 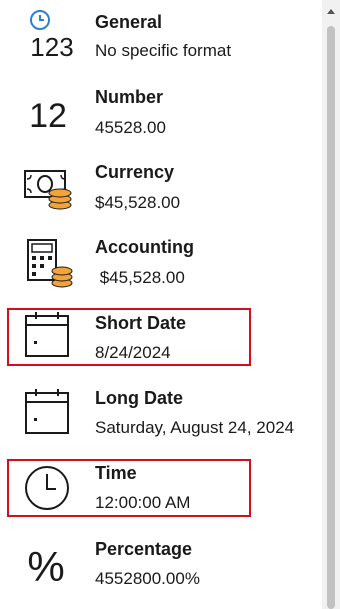 What do you see at coordinates (143, 502) in the screenshot?
I see `format-sample: 12:00:00 AM` at bounding box center [143, 502].